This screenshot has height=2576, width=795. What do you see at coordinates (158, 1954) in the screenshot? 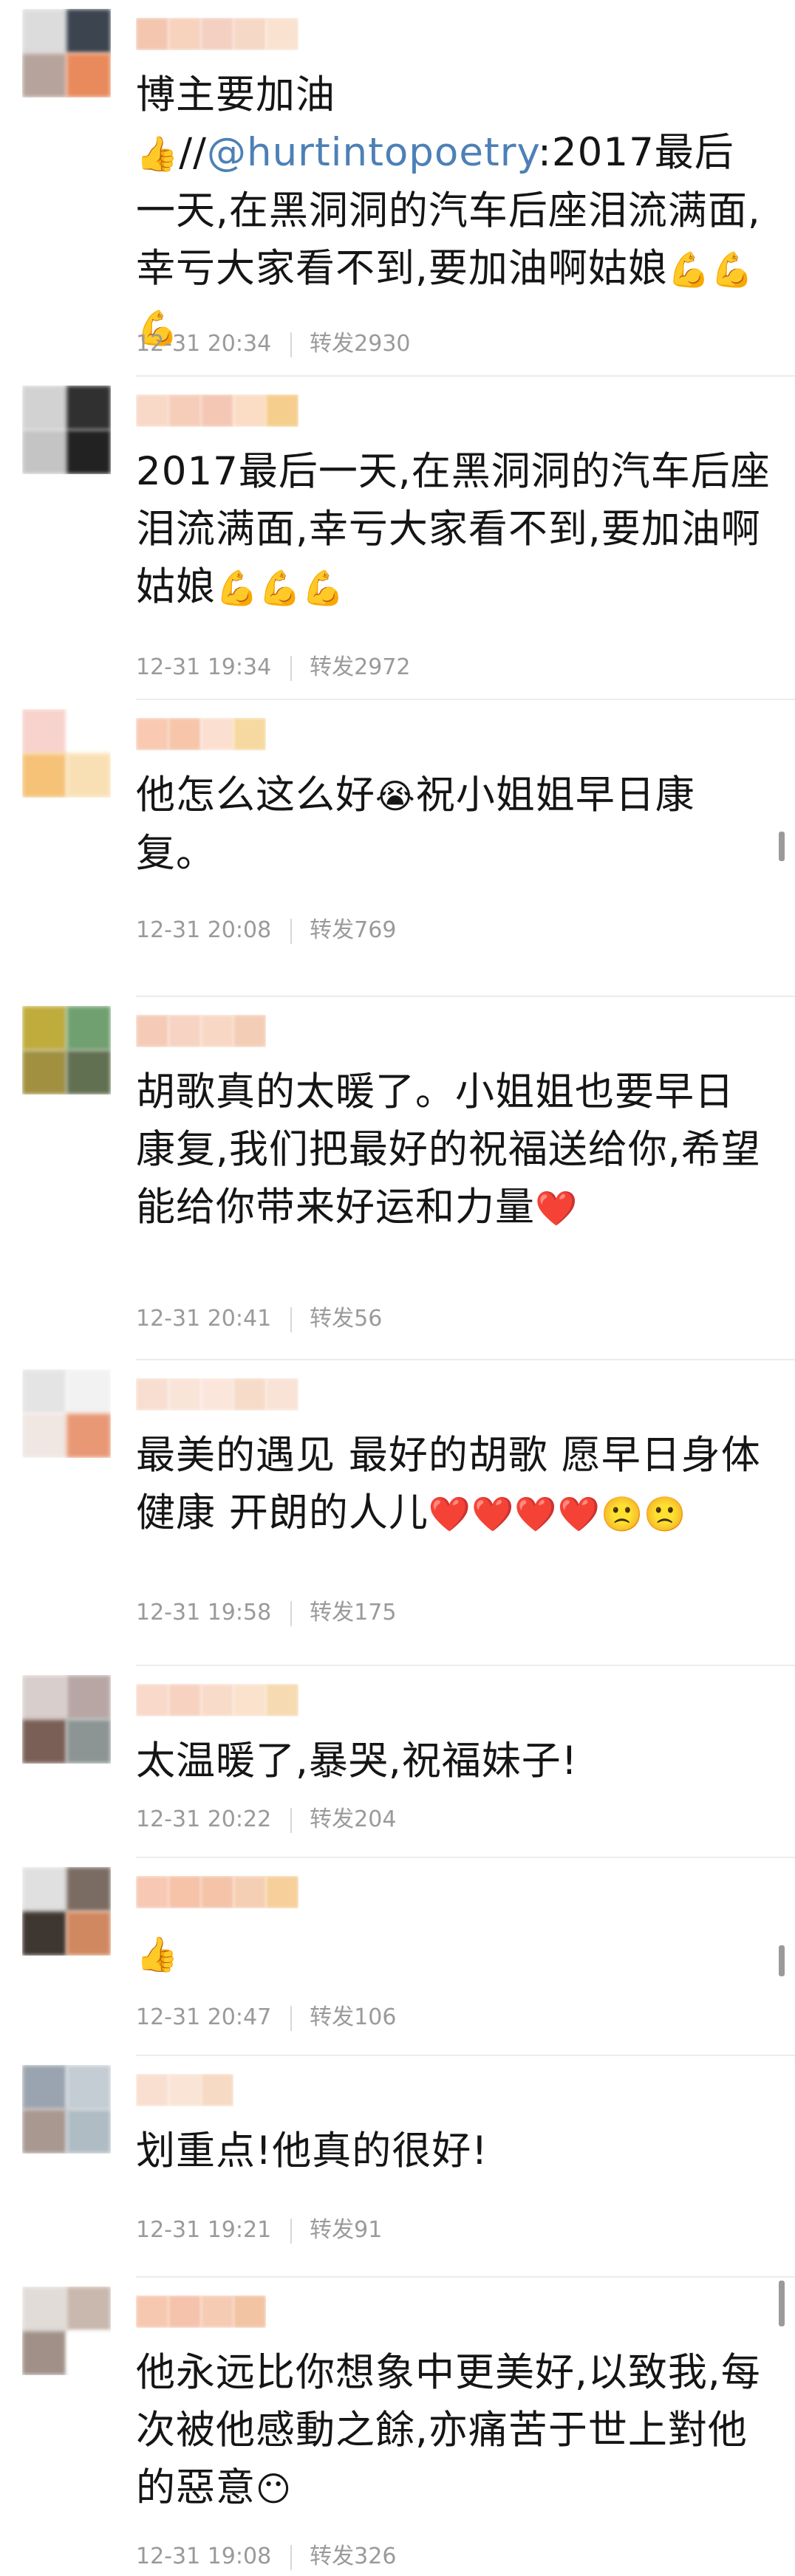
I see `thumbs-up-emoji: 👍` at bounding box center [158, 1954].